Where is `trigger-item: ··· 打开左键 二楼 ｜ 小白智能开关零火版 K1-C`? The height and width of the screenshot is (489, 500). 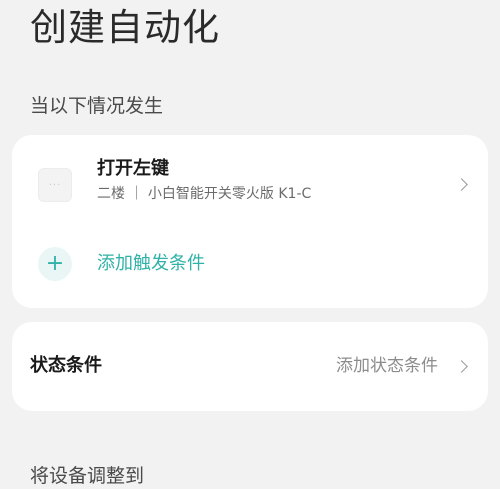
trigger-item: ··· 打开左键 二楼 ｜ 小白智能开关零火版 K1-C is located at coordinates (250, 183).